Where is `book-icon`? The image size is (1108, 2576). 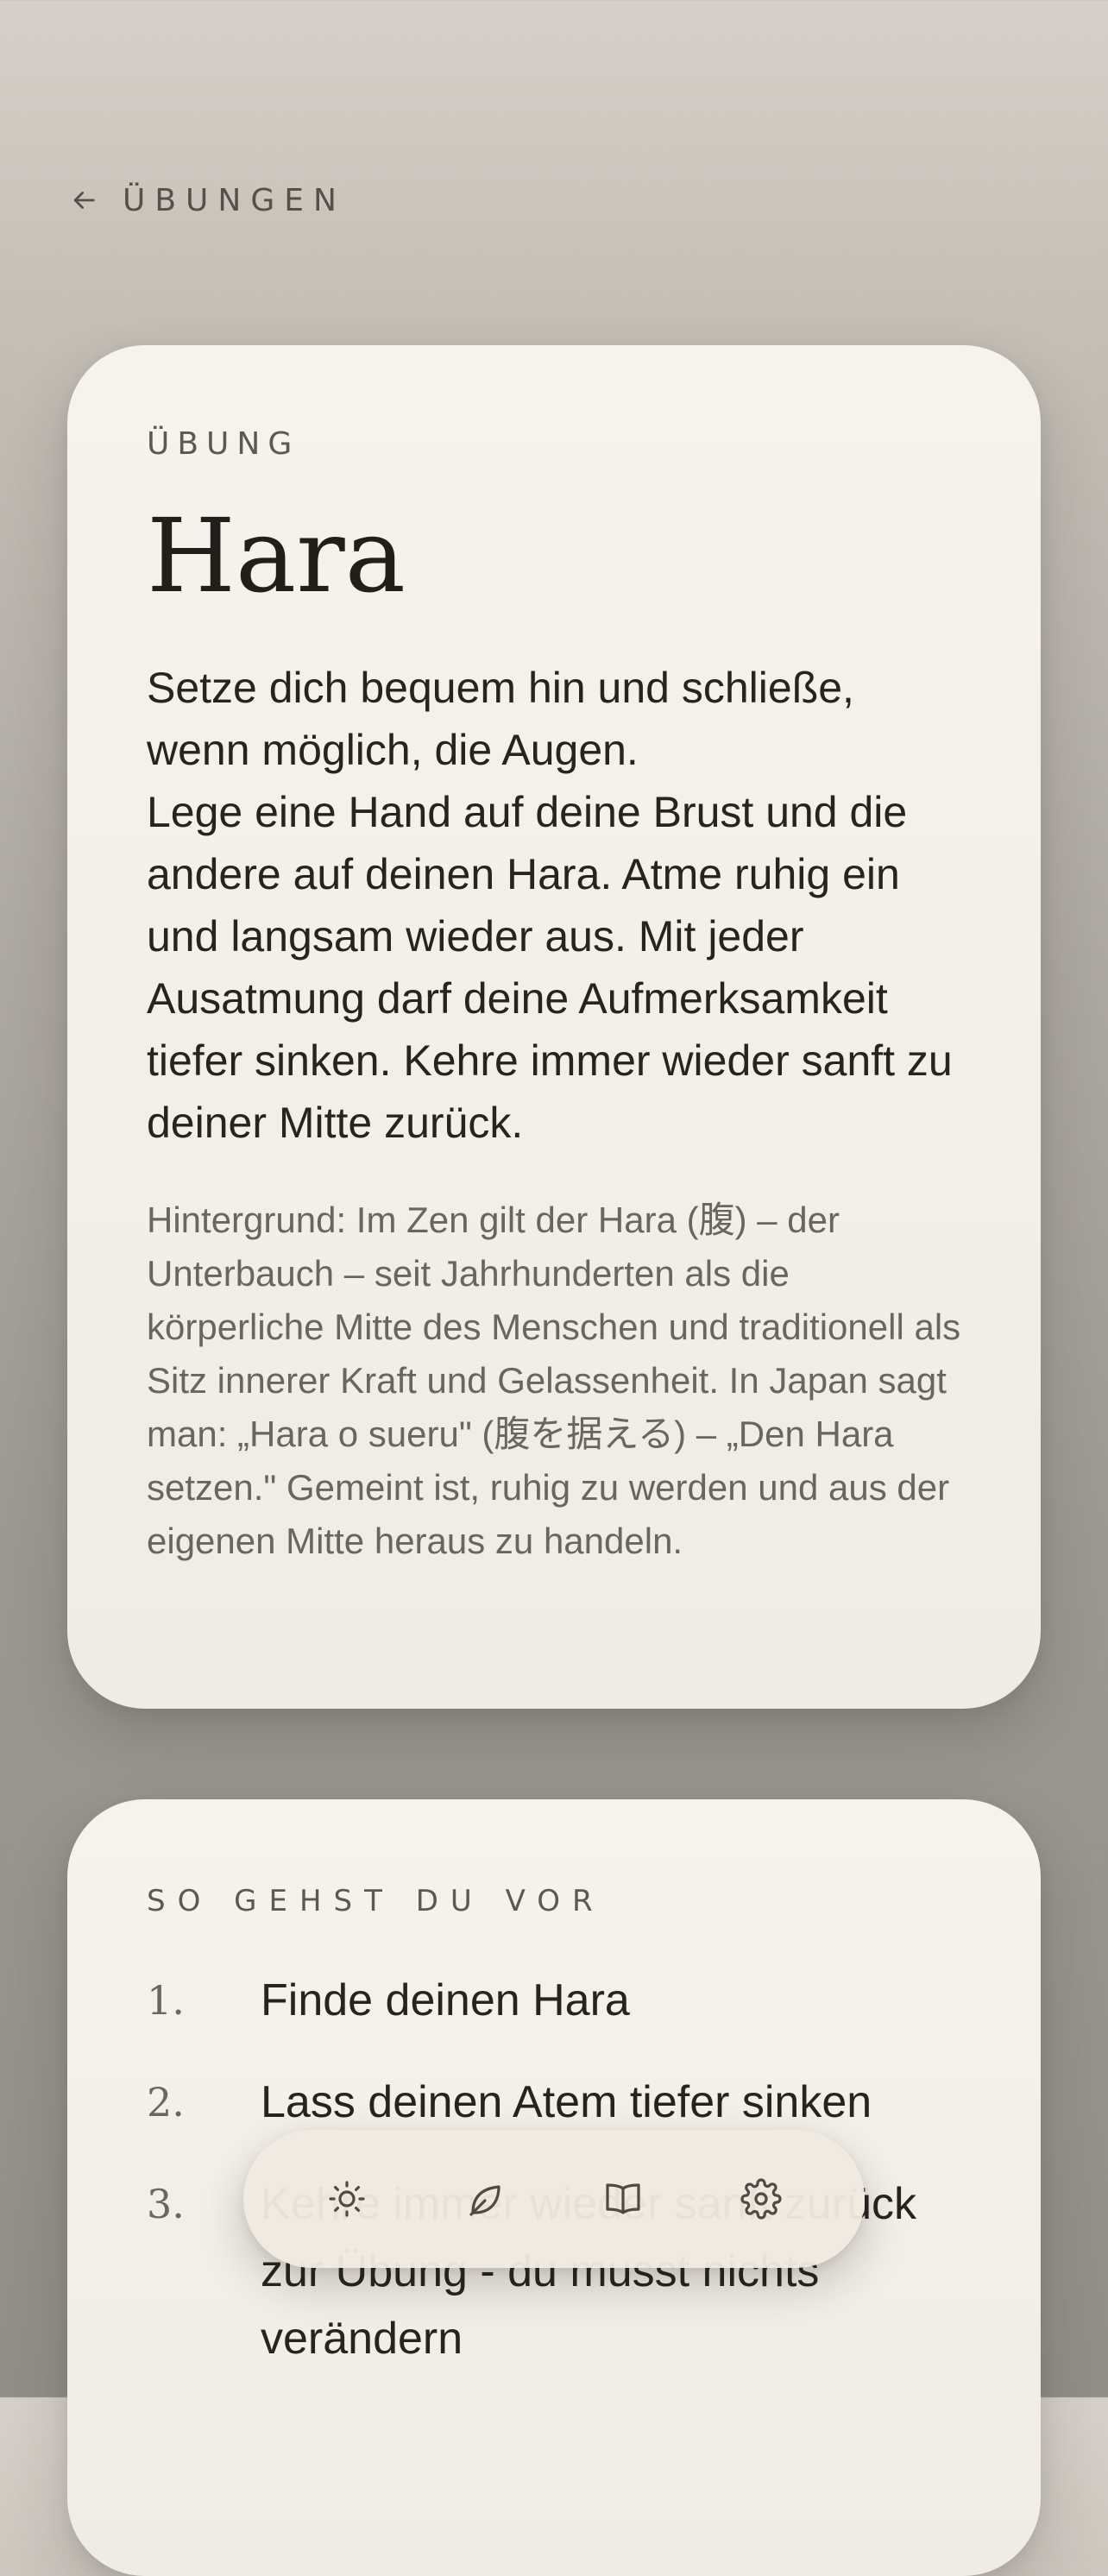
book-icon is located at coordinates (623, 2199).